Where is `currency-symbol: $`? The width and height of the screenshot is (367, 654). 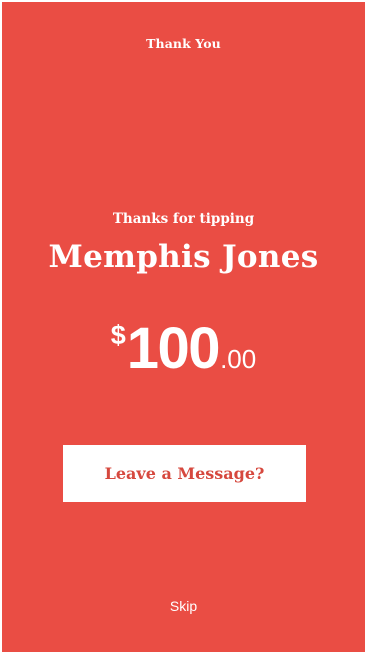
currency-symbol: $ is located at coordinates (118, 335).